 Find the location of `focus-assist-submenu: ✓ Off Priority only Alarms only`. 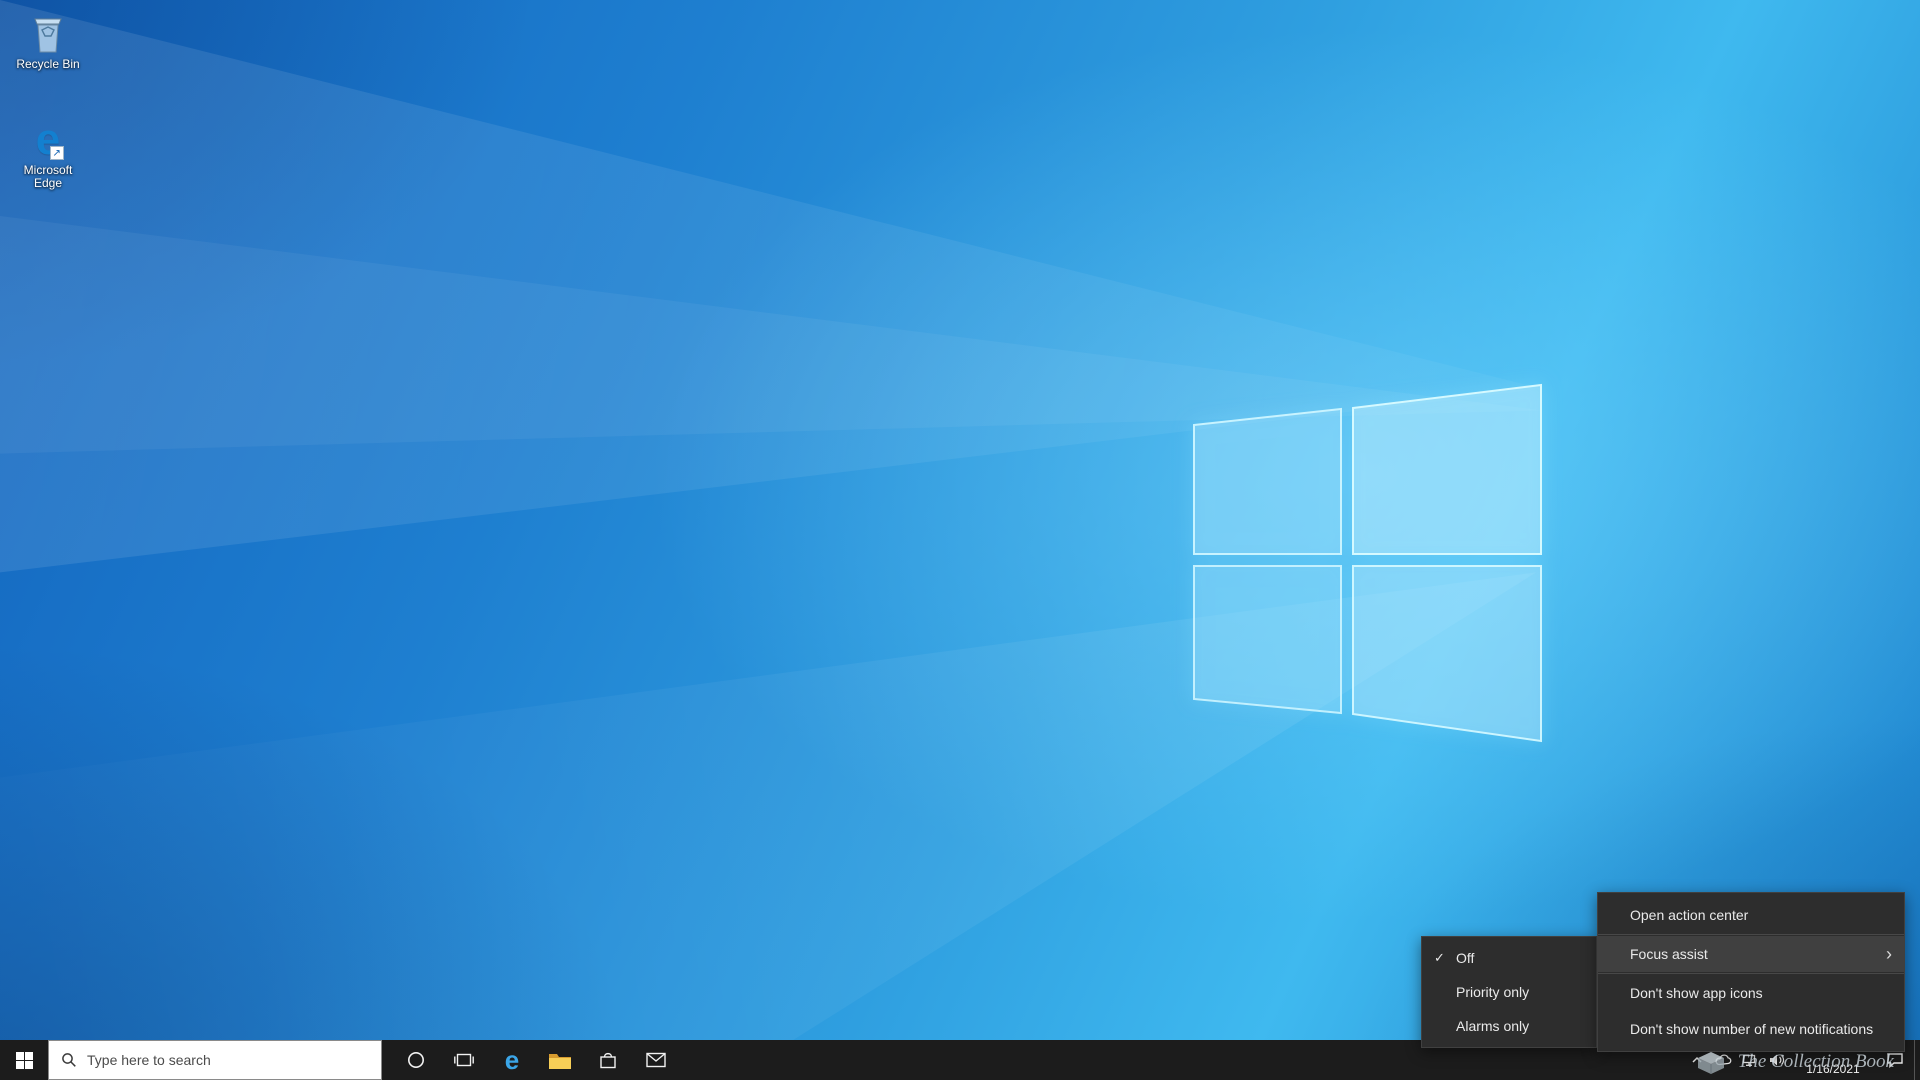

focus-assist-submenu: ✓ Off Priority only Alarms only is located at coordinates (1509, 992).